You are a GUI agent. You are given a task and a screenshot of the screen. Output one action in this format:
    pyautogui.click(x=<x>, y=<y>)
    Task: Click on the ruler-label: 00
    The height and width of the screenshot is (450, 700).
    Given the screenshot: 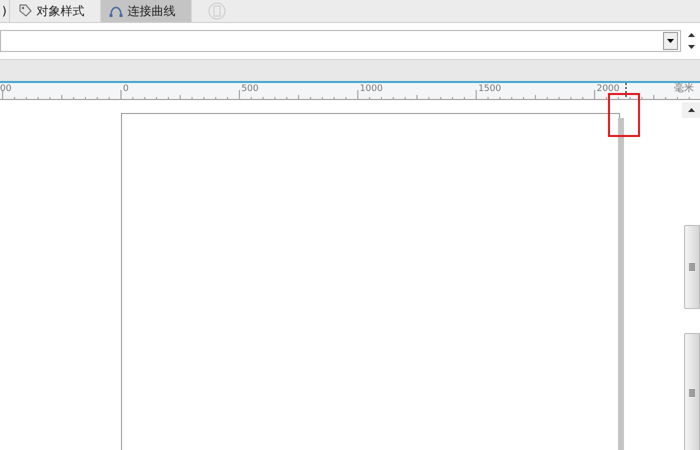 What is the action you would take?
    pyautogui.click(x=6, y=89)
    